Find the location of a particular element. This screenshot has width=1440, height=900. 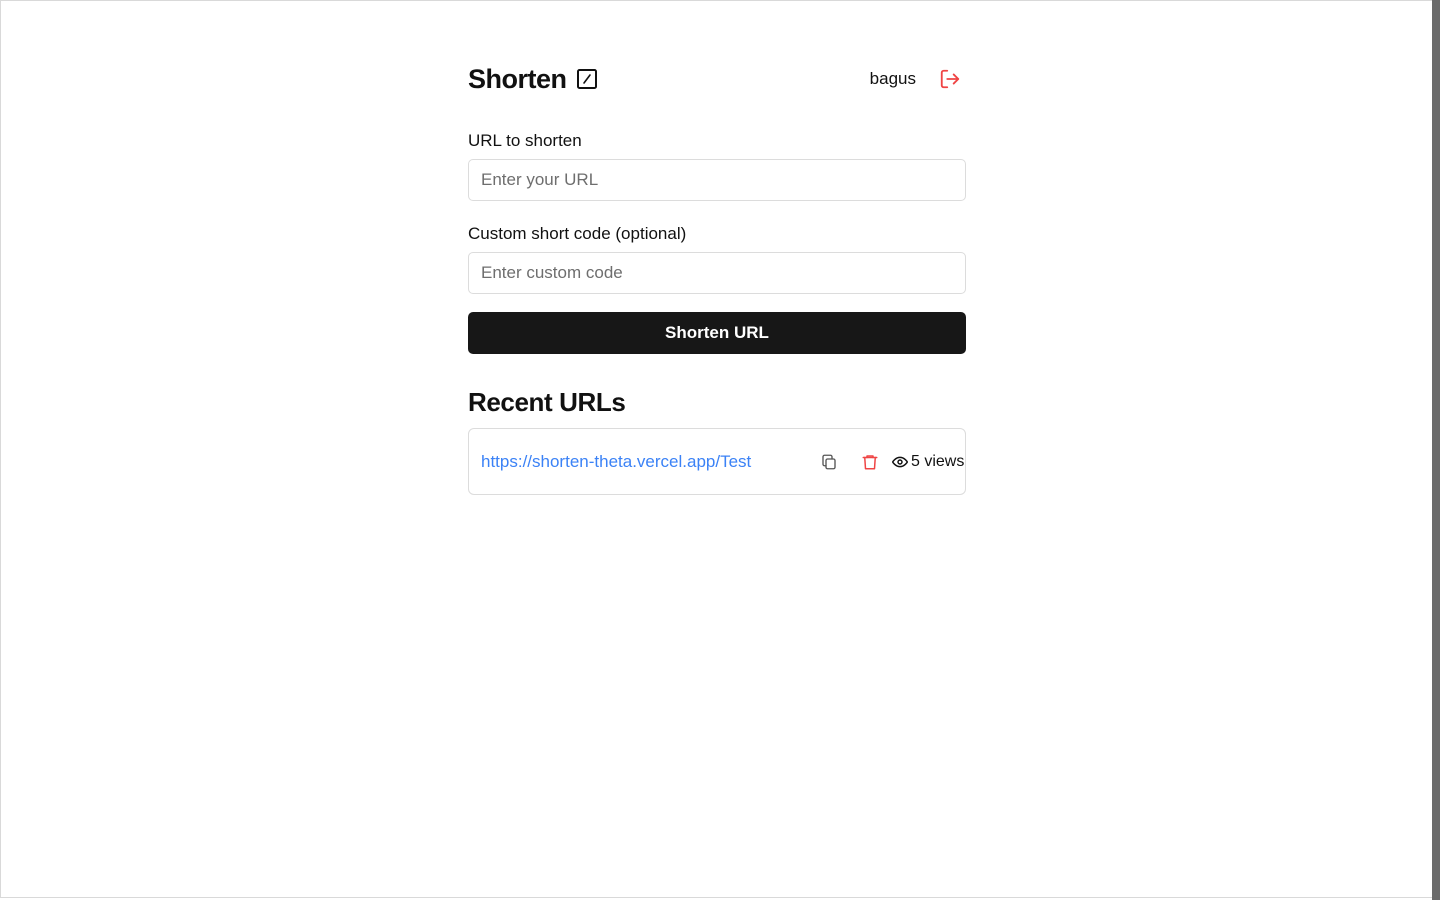

url-input is located at coordinates (717, 180).